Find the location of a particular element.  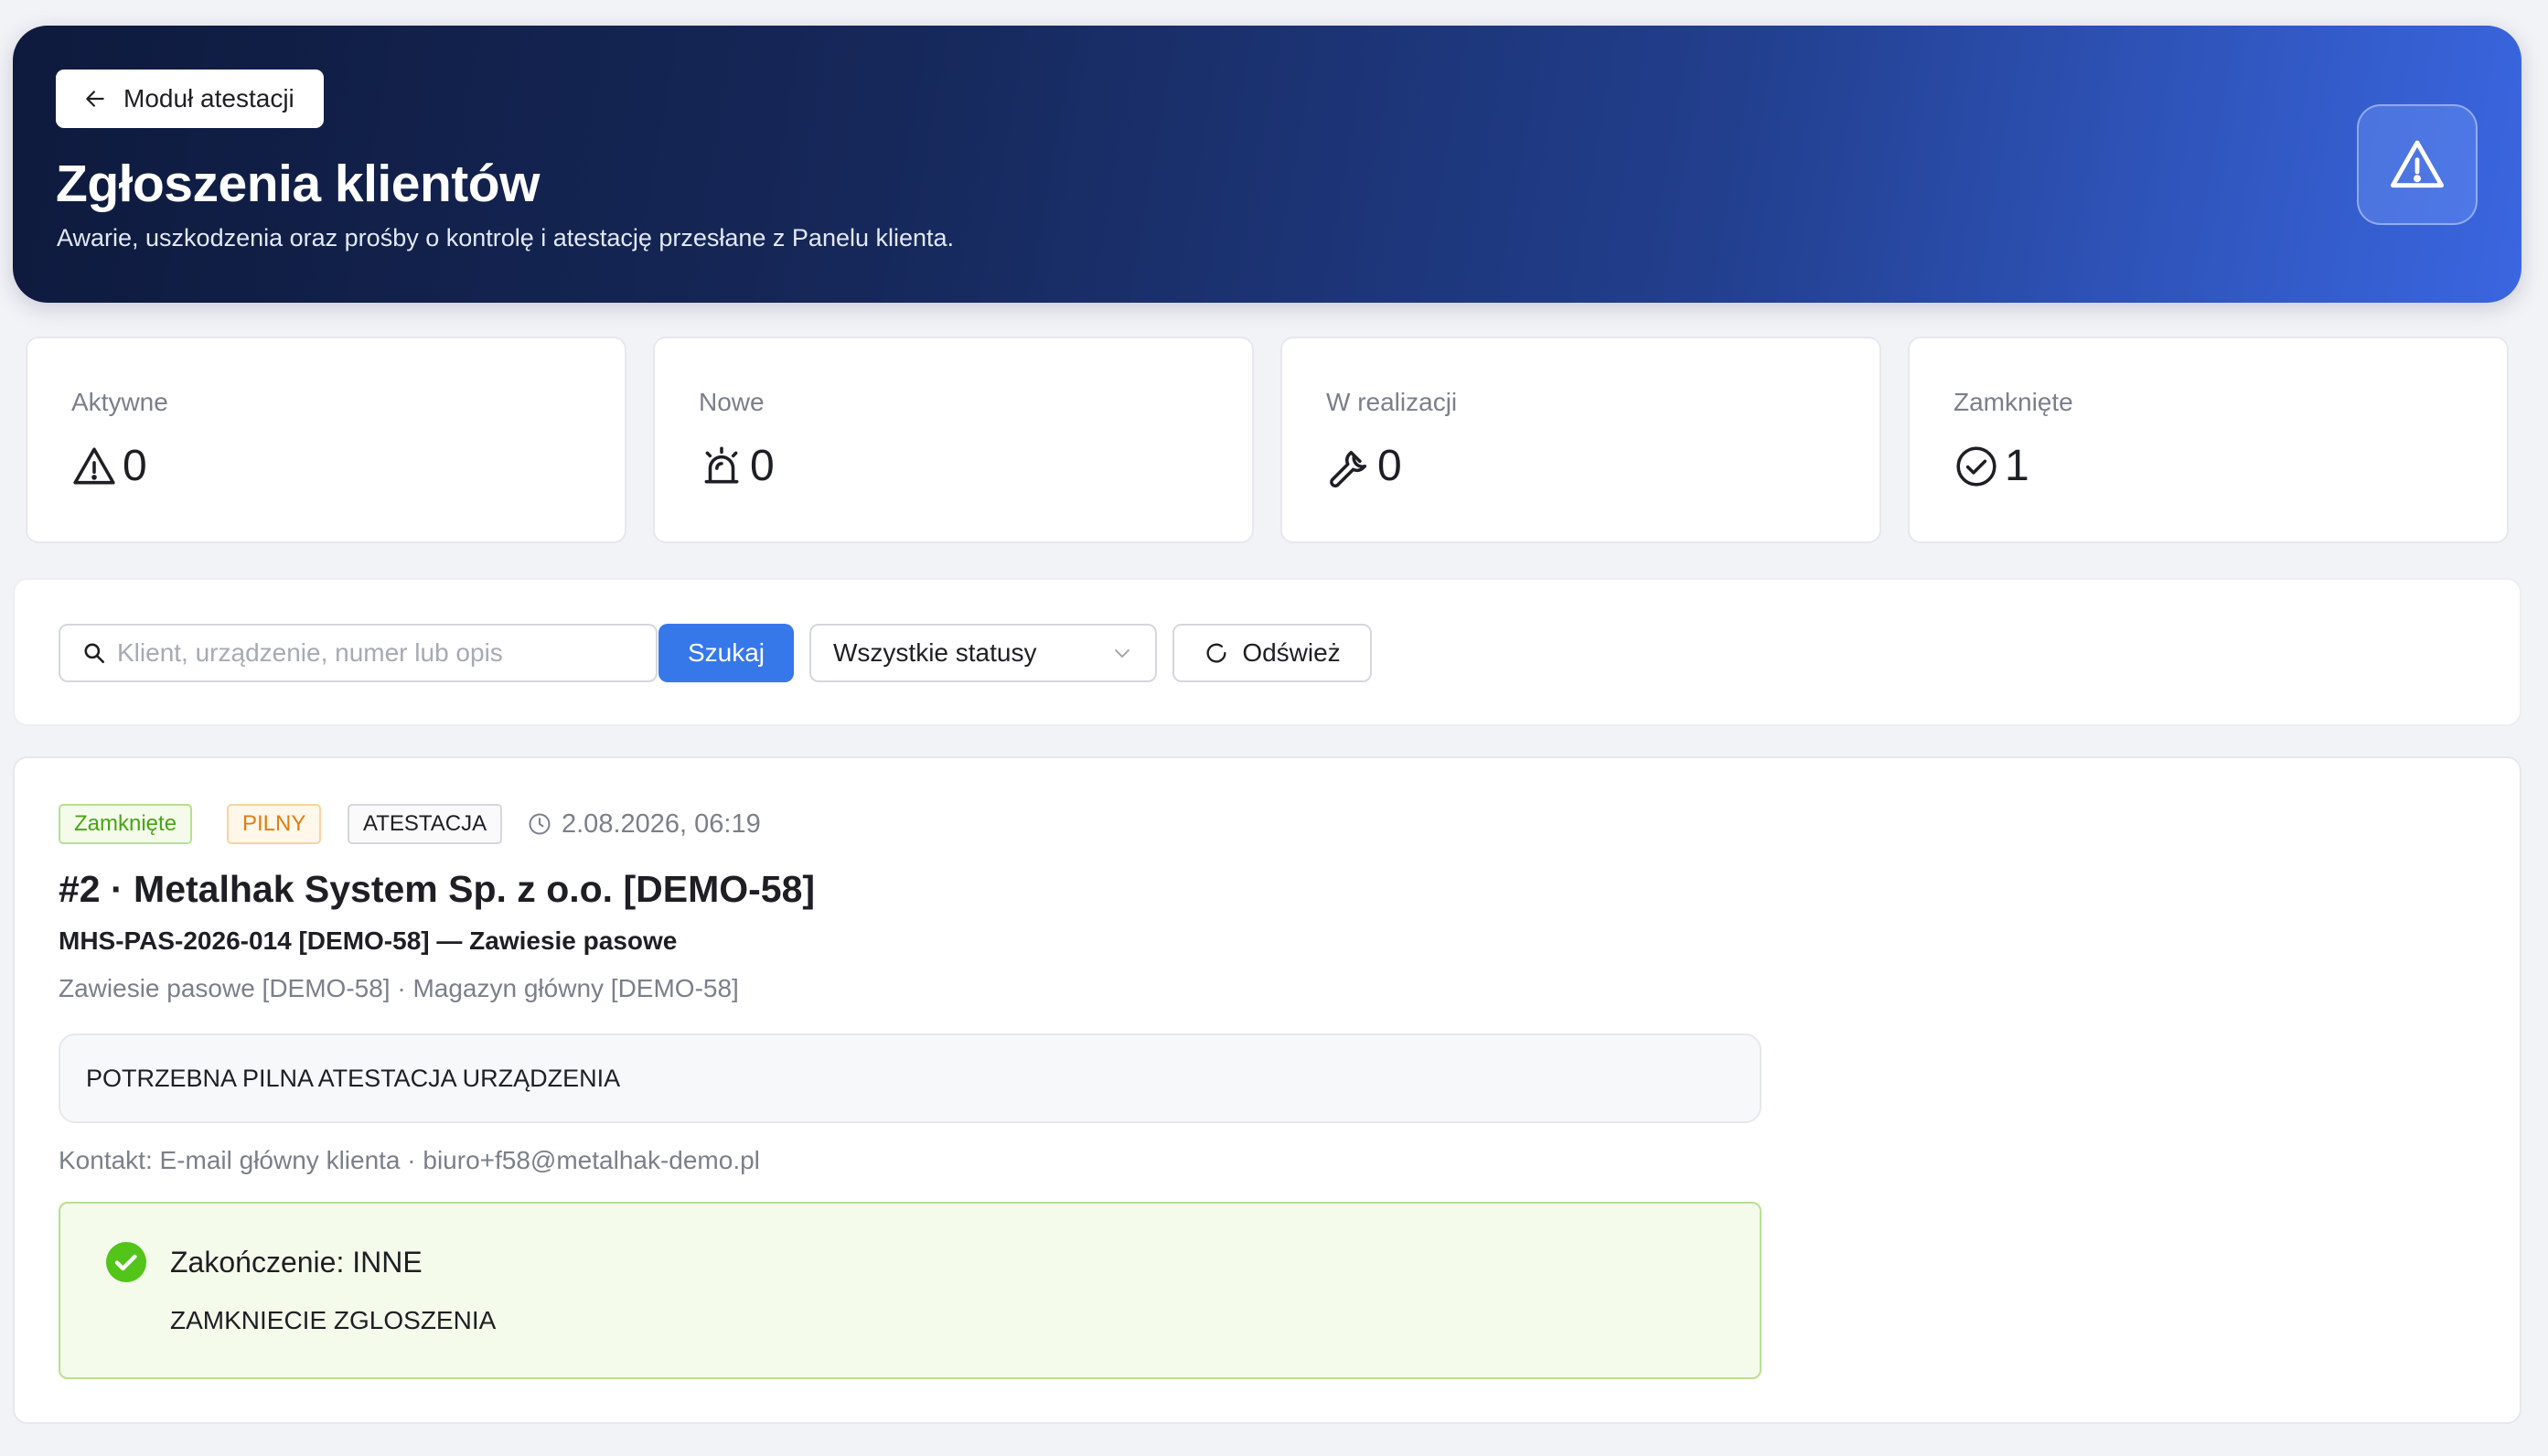

arrow-left-icon is located at coordinates (95, 99).